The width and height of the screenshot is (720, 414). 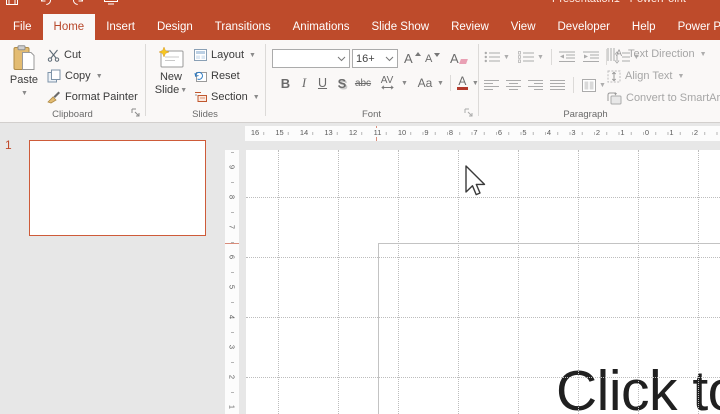 I want to click on text-direction-button: A Text Direction ▼, so click(x=657, y=54).